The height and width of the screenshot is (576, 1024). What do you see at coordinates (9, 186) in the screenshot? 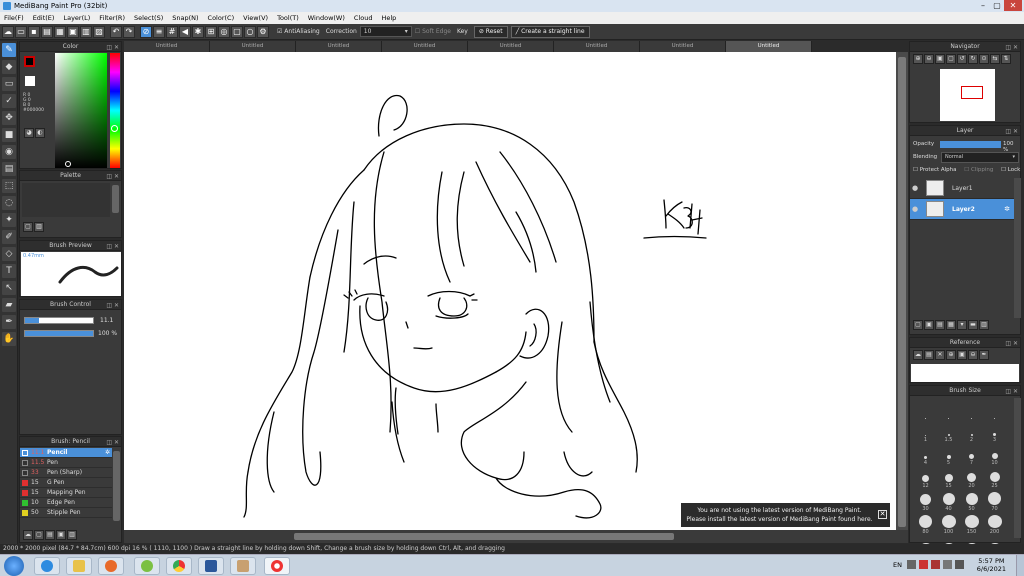
I see `select-tool-icon: ⬚` at bounding box center [9, 186].